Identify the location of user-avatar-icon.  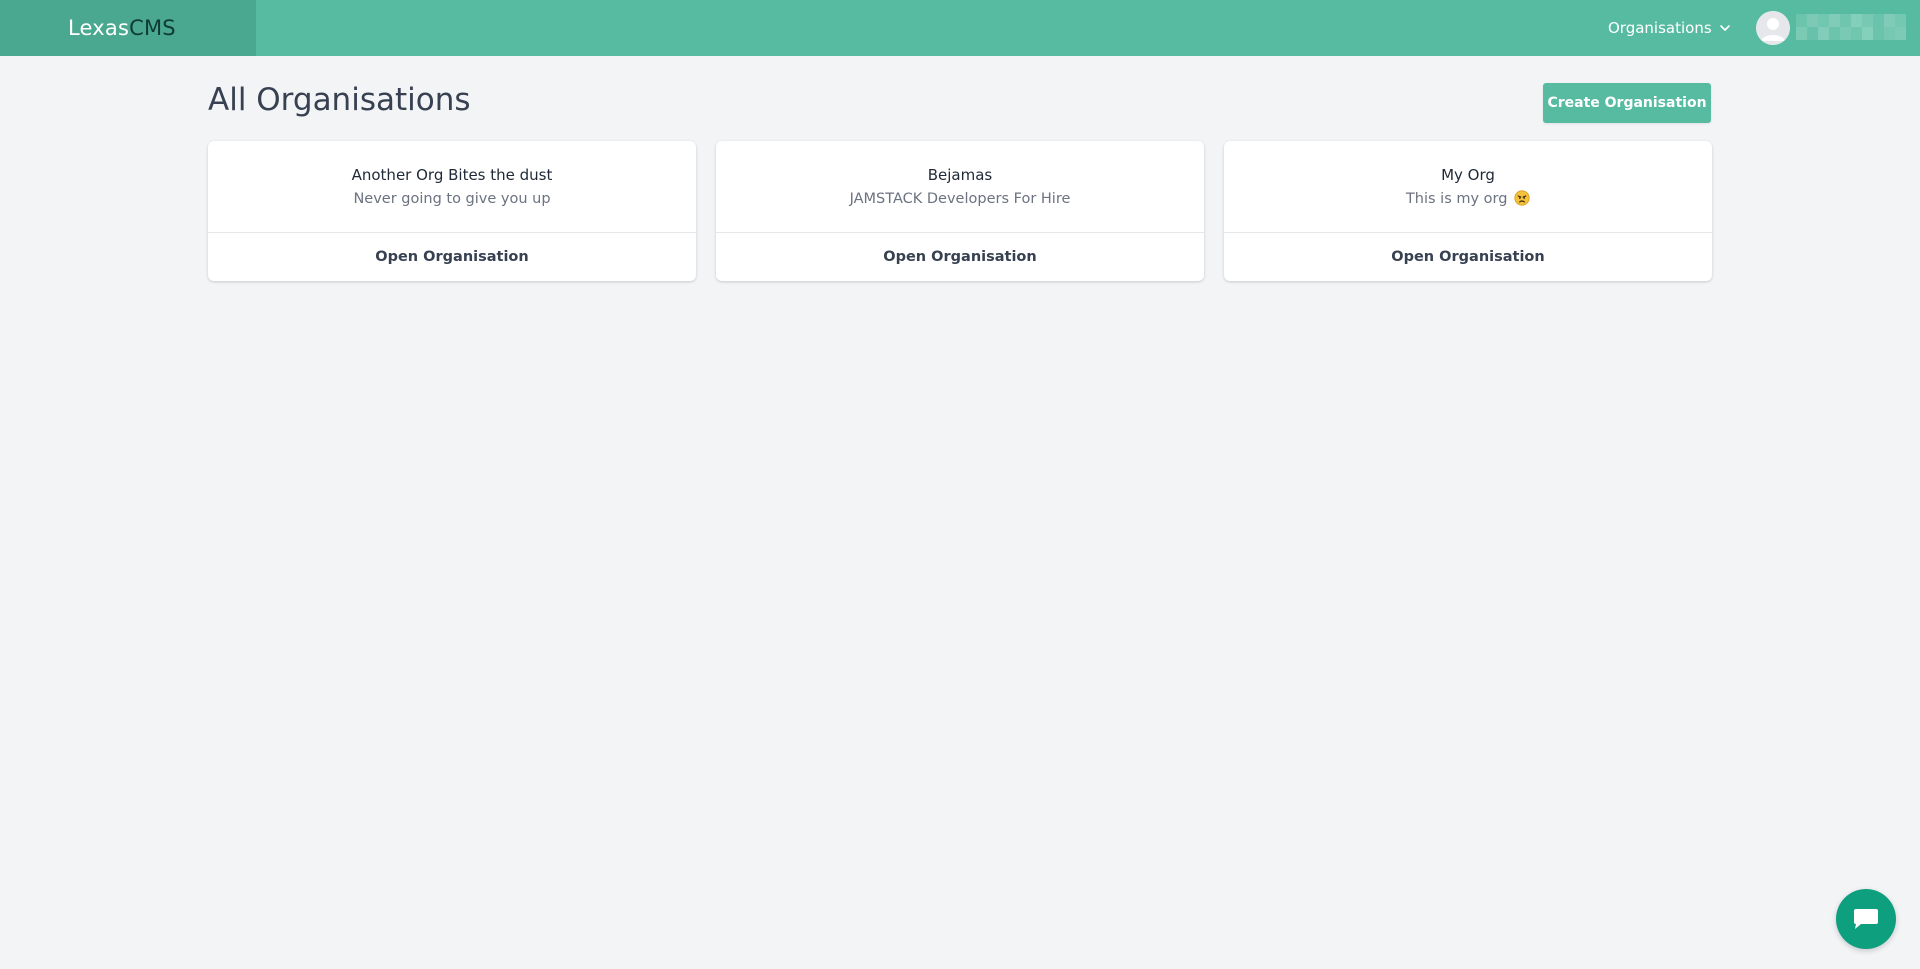
(1773, 28).